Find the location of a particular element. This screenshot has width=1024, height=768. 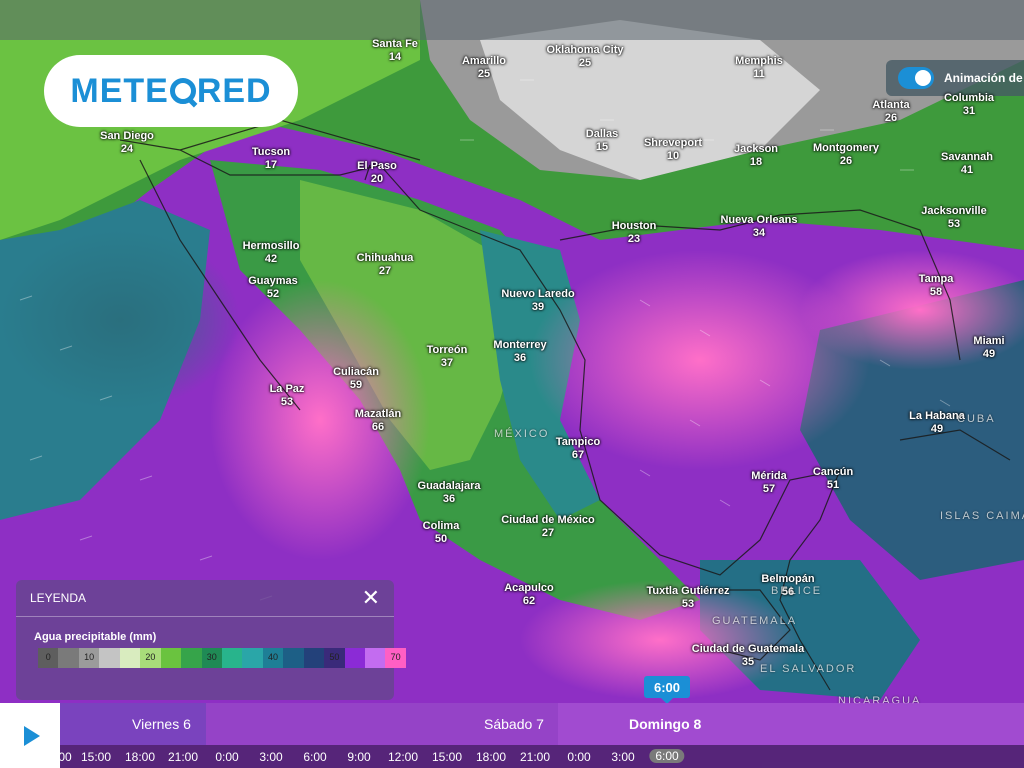

city-label: Hermosillo 42 is located at coordinates (271, 253).